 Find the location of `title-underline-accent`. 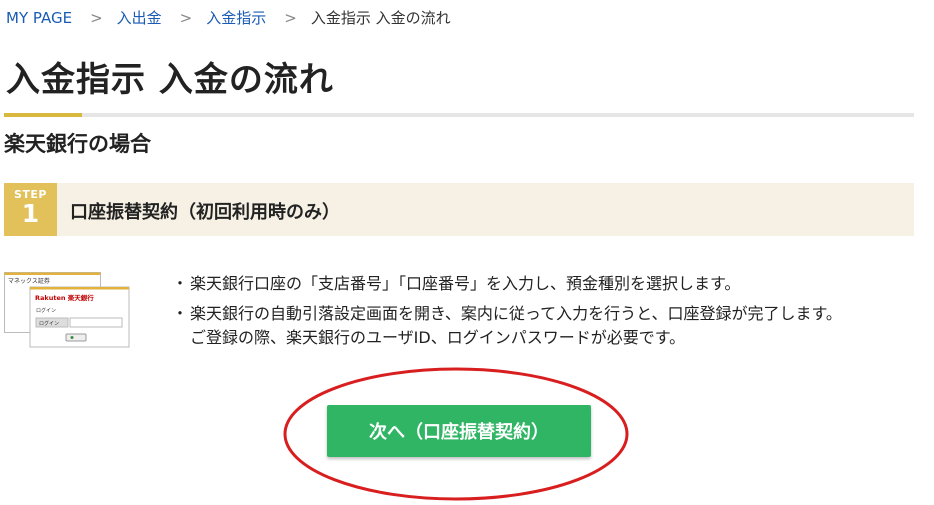

title-underline-accent is located at coordinates (43, 115).